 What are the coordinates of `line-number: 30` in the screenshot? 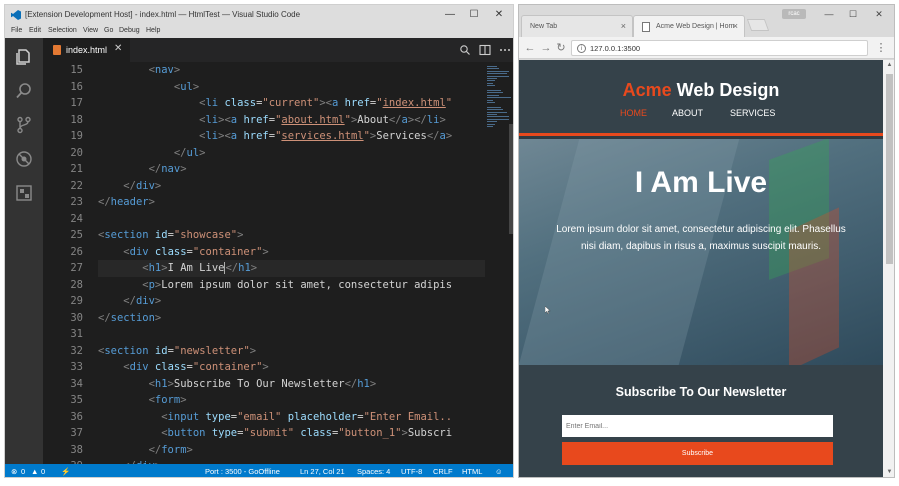 It's located at (76, 317).